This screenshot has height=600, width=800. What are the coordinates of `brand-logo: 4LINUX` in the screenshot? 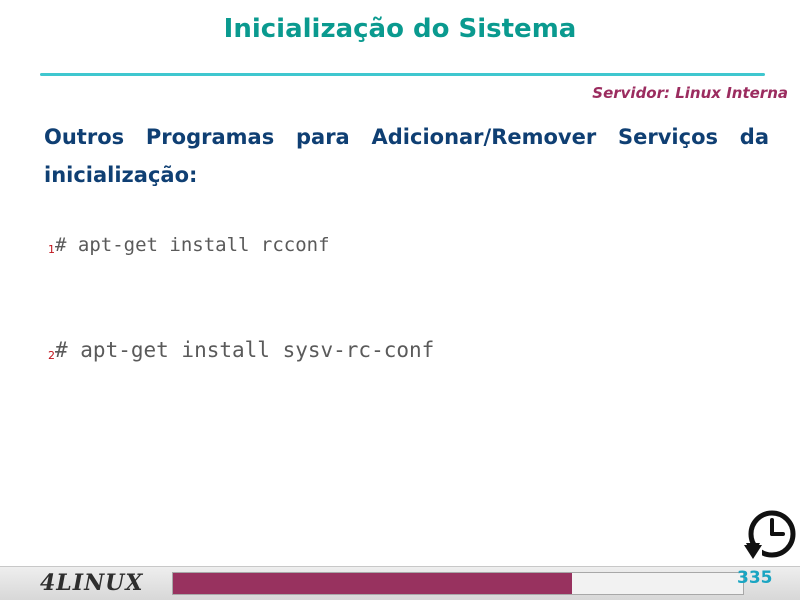 It's located at (92, 583).